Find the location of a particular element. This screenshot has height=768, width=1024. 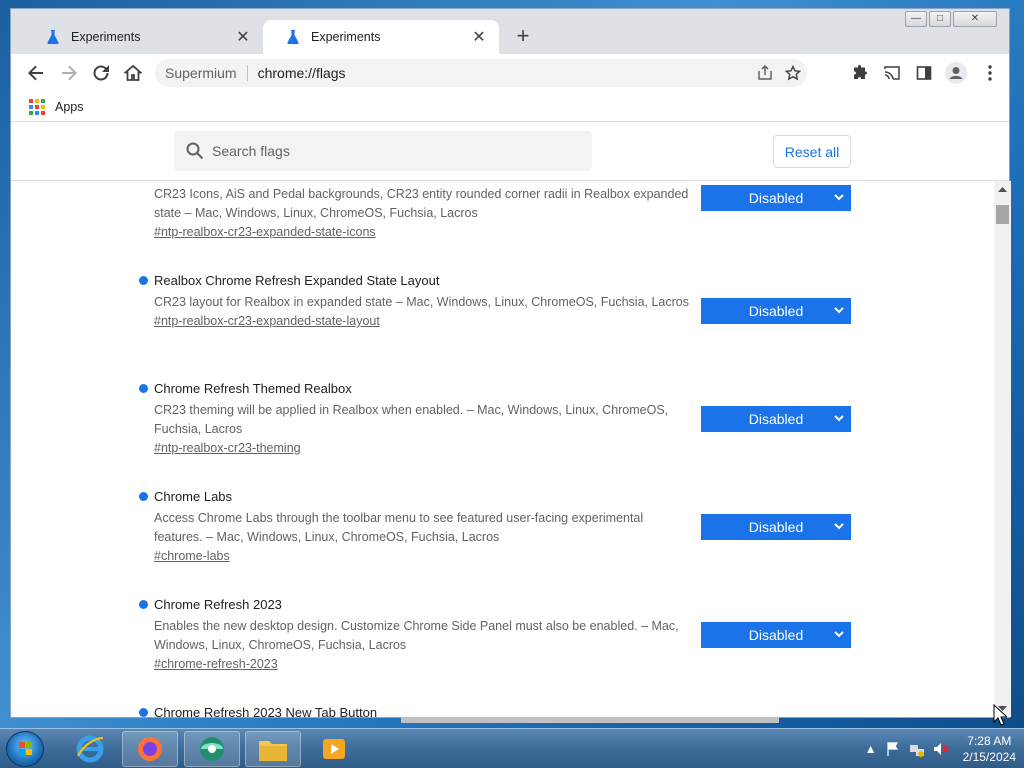

side-panel-button is located at coordinates (924, 73).